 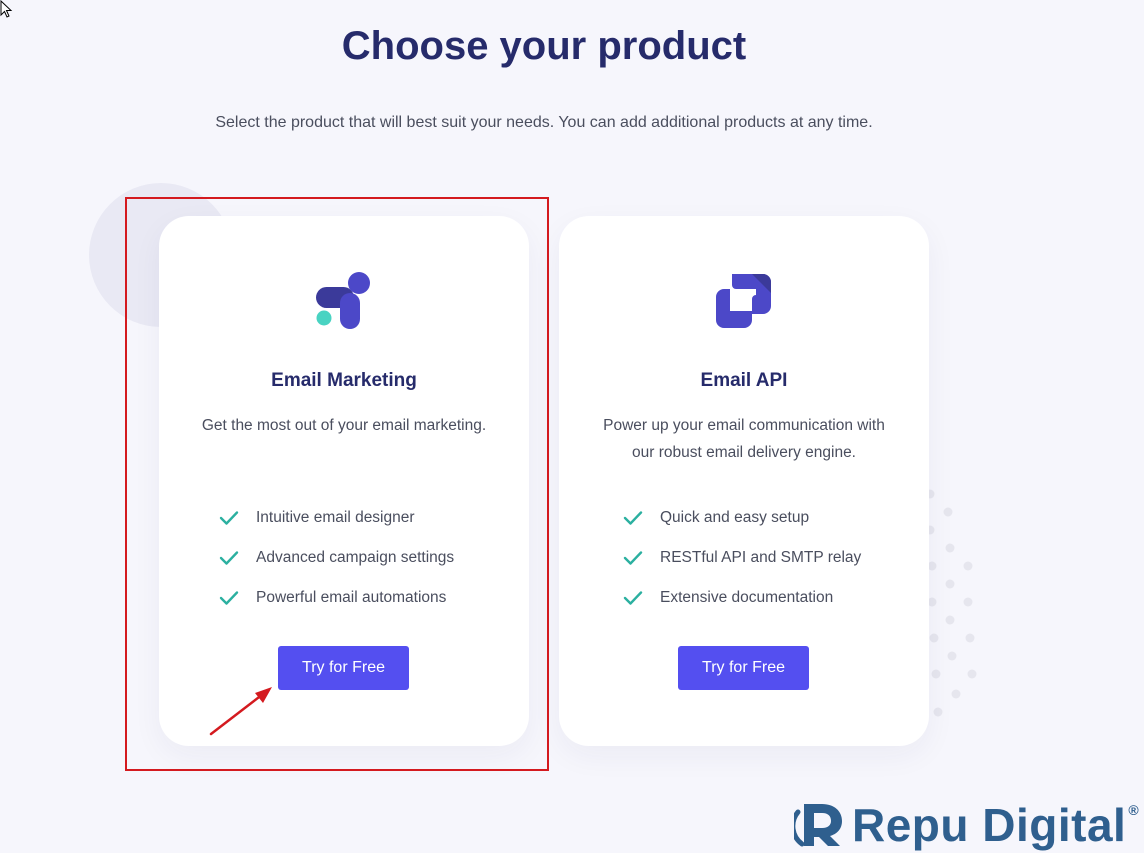 What do you see at coordinates (343, 668) in the screenshot?
I see `try-for-free-button-email-marketing: Try for Free` at bounding box center [343, 668].